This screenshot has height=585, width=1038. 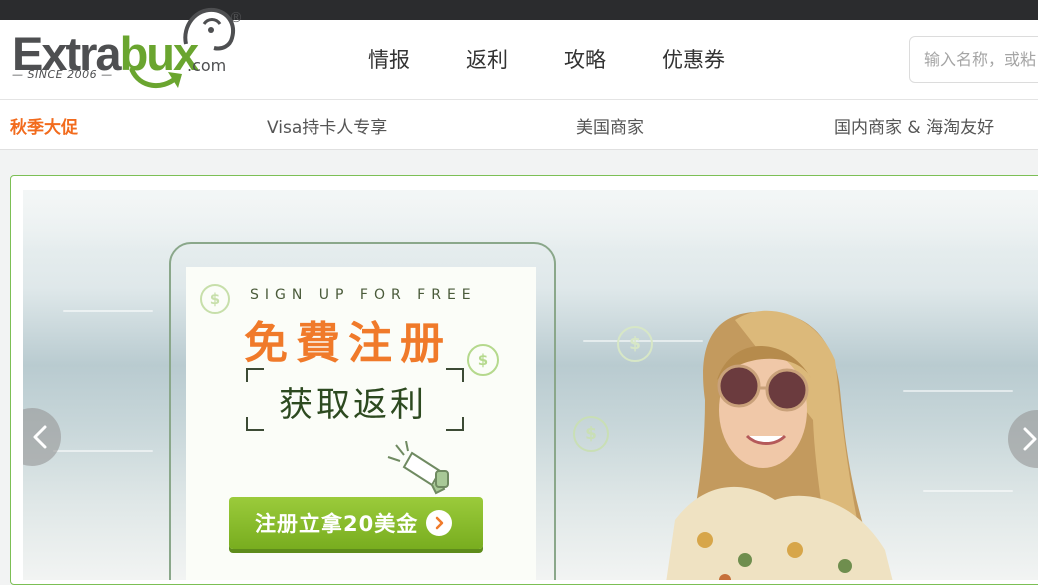 What do you see at coordinates (353, 405) in the screenshot?
I see `get-rebate-subheadline: 获取返利` at bounding box center [353, 405].